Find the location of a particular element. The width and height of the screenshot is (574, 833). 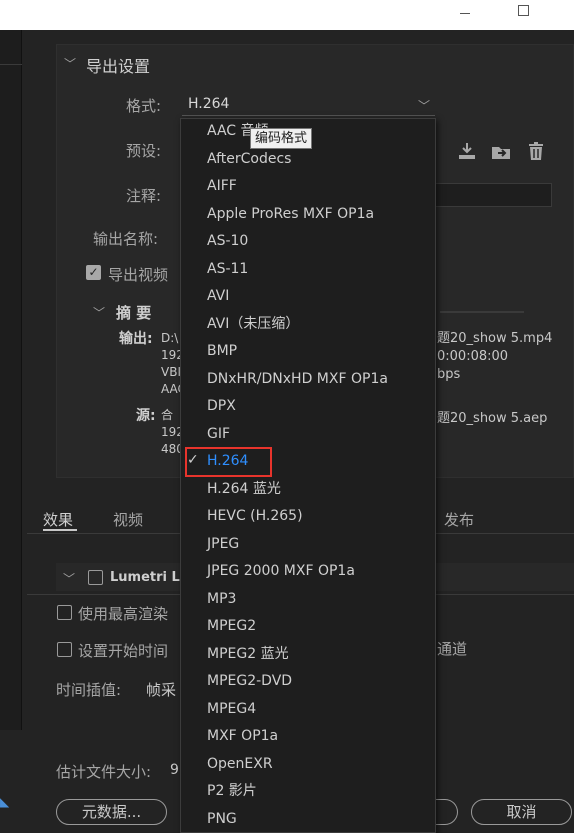

export-video-label: 导出视频 is located at coordinates (138, 275).